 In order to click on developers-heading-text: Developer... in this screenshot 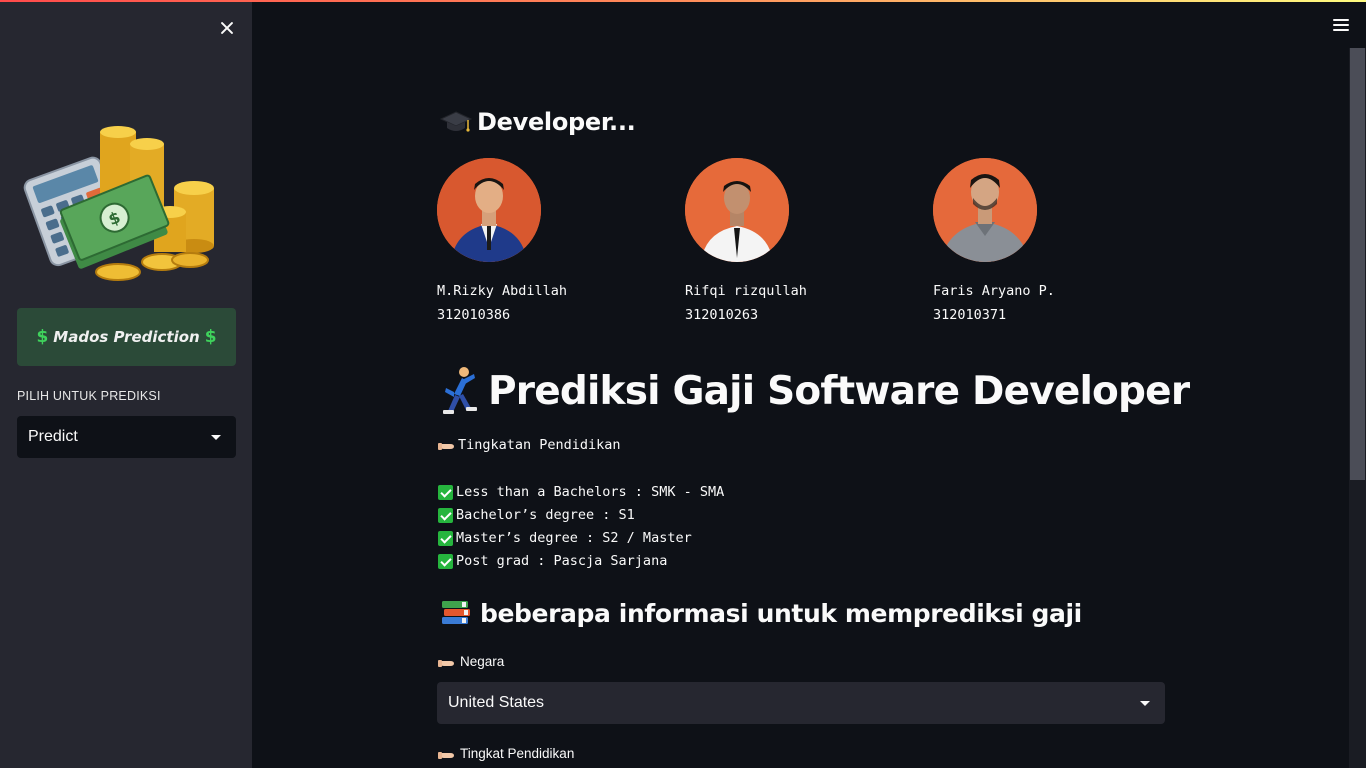, I will do `click(556, 122)`.